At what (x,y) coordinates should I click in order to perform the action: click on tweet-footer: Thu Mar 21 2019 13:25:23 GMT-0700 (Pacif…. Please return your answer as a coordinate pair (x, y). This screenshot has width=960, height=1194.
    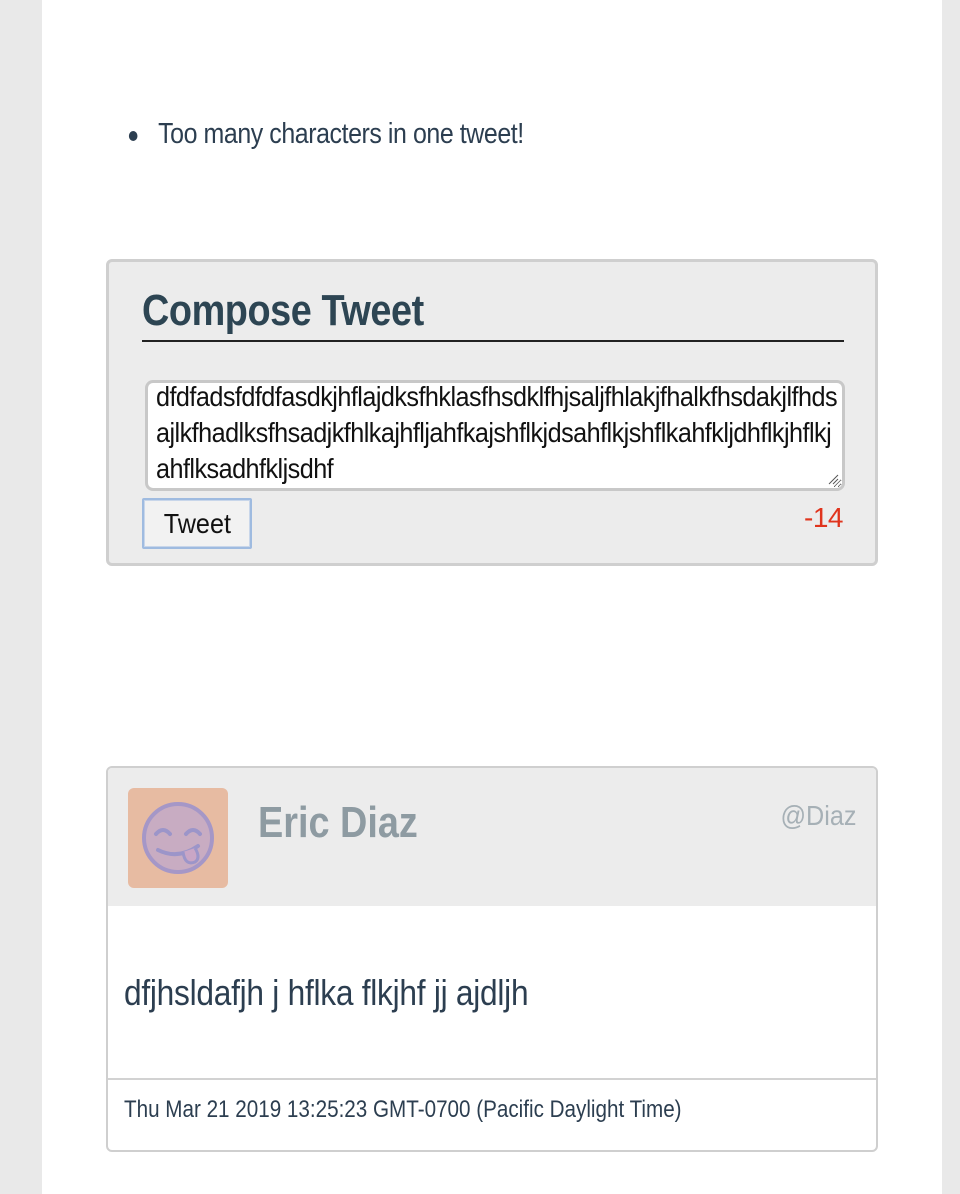
    Looking at the image, I should click on (492, 1114).